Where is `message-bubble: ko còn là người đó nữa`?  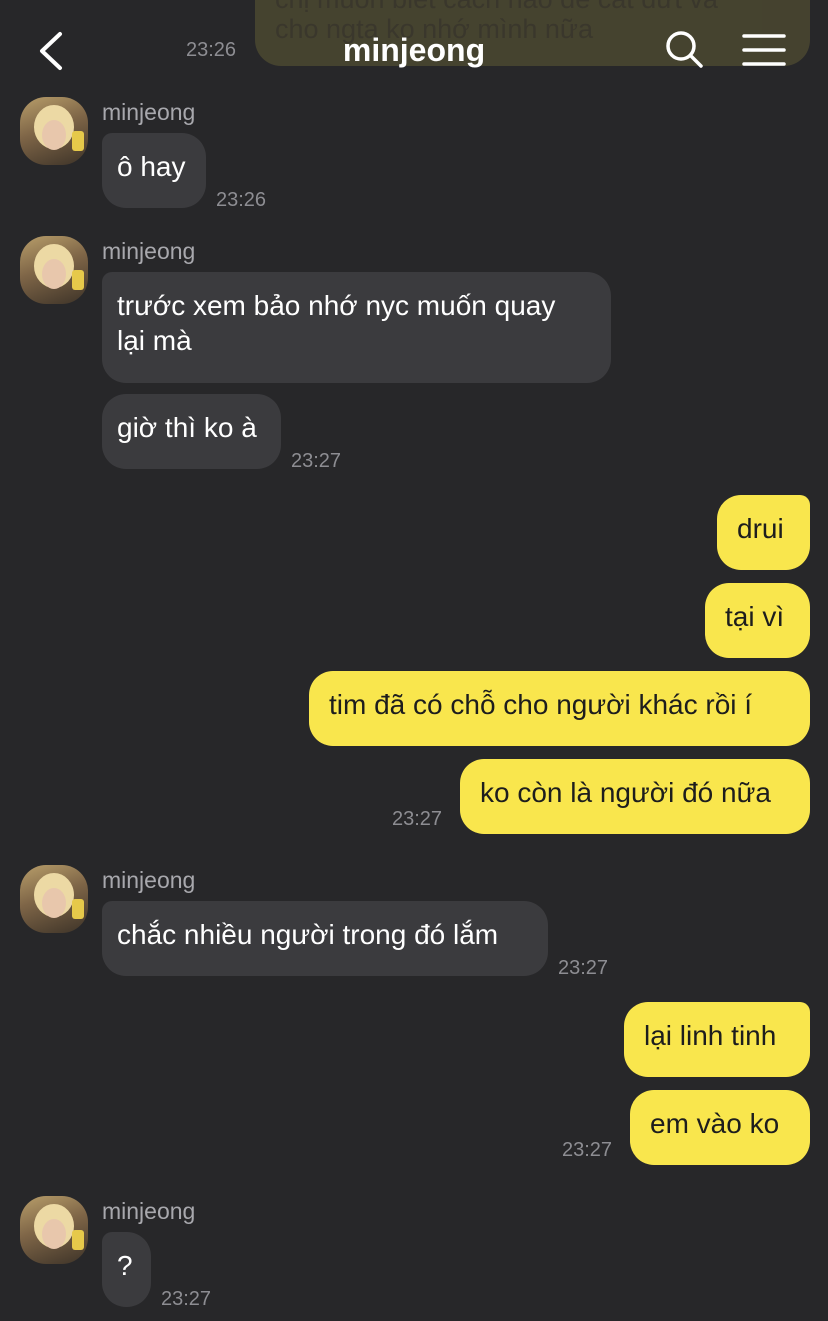
message-bubble: ko còn là người đó nữa is located at coordinates (635, 796).